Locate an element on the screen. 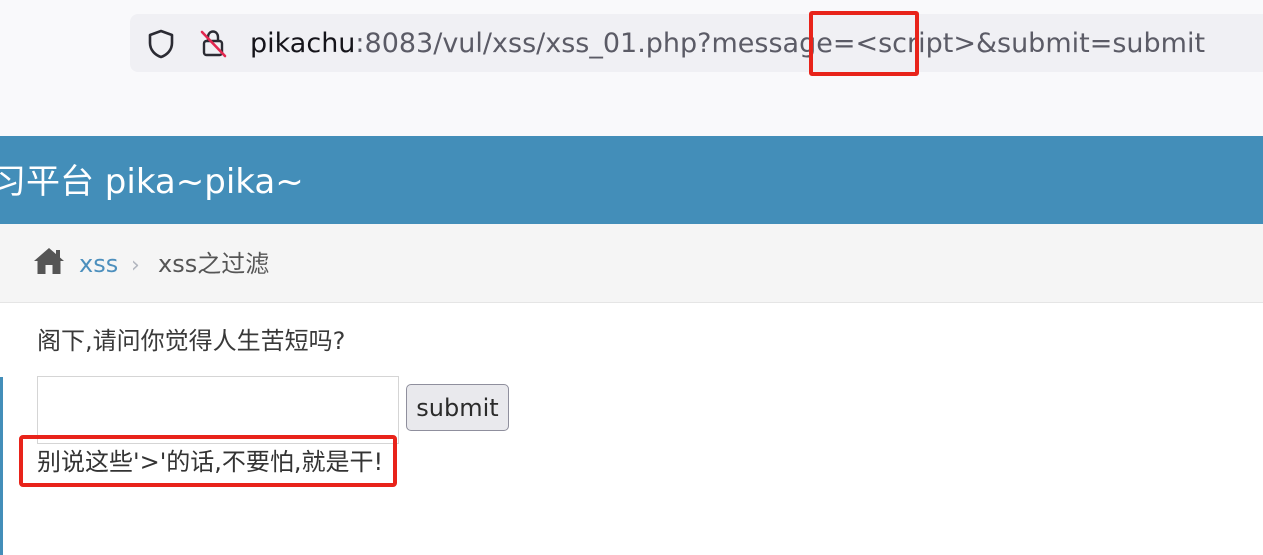  breadcrumb-current: xss之过滤 is located at coordinates (214, 264).